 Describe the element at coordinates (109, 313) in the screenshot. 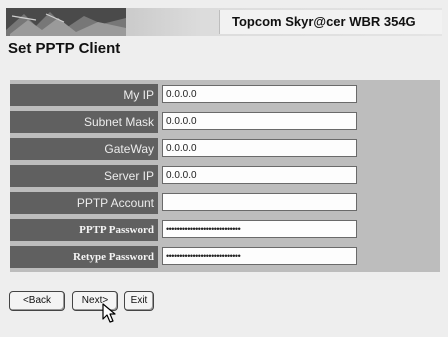

I see `mouse-pointer-icon` at that location.